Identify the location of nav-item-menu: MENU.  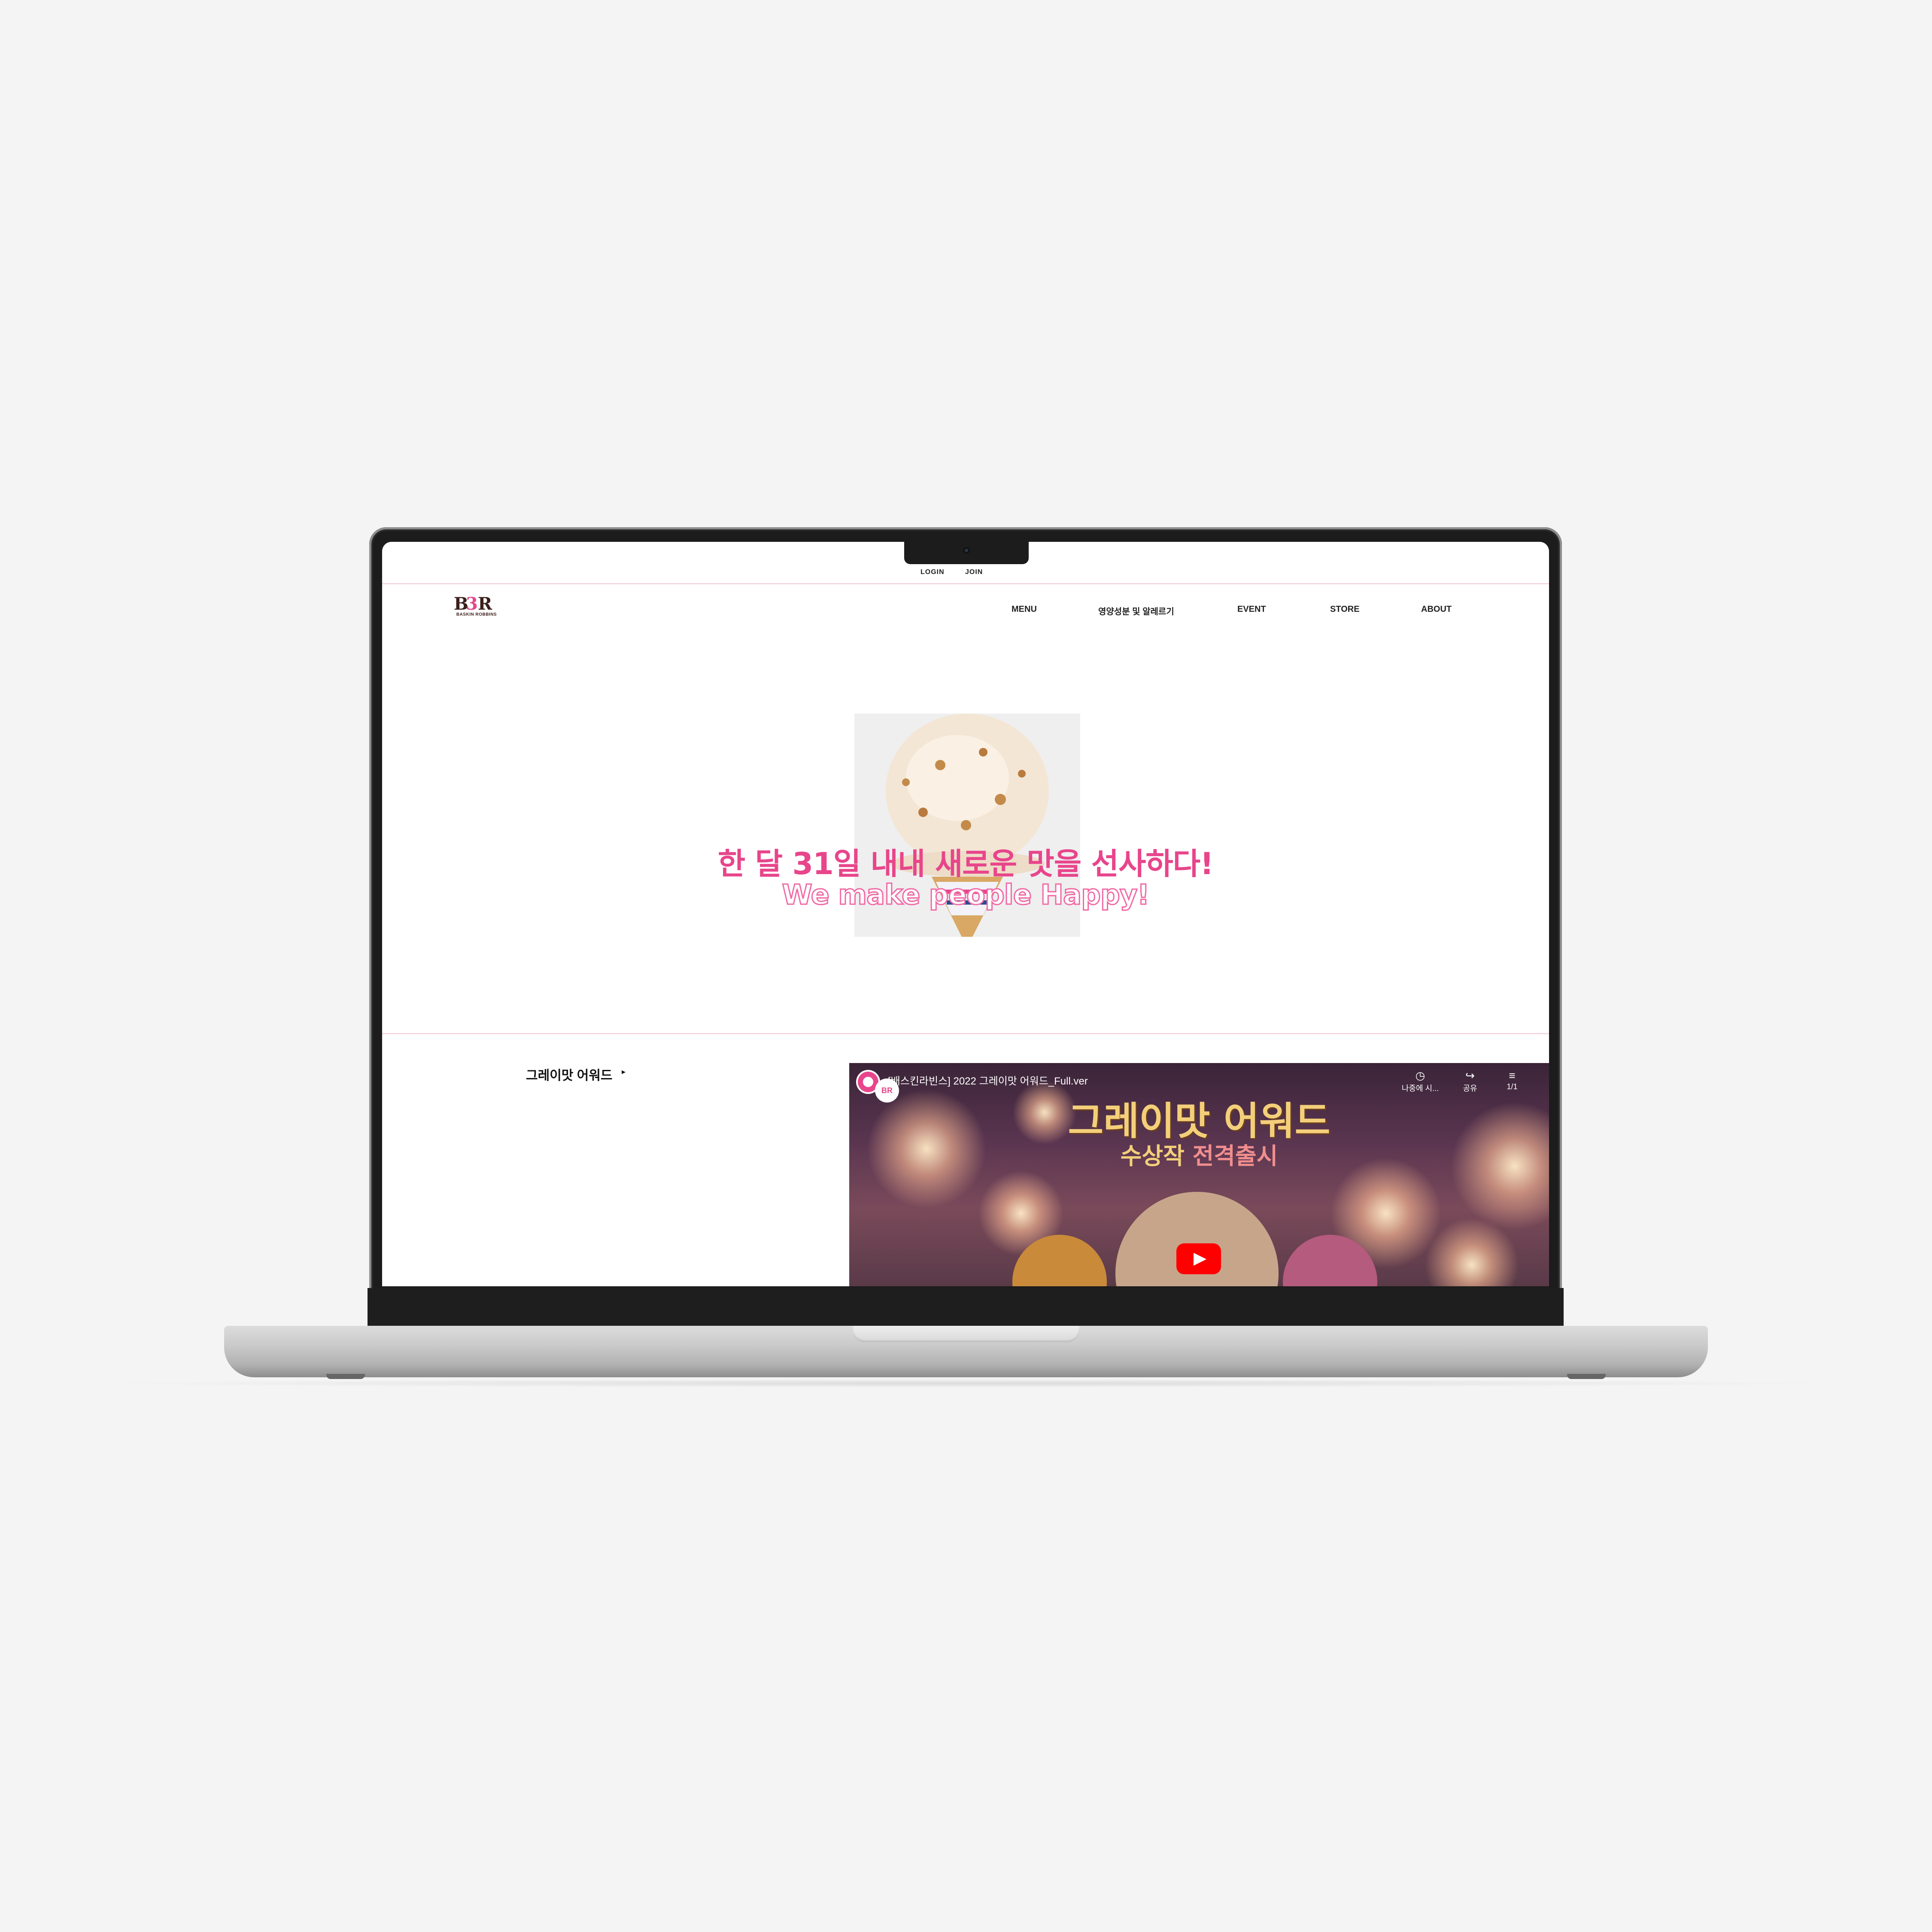
(1024, 609).